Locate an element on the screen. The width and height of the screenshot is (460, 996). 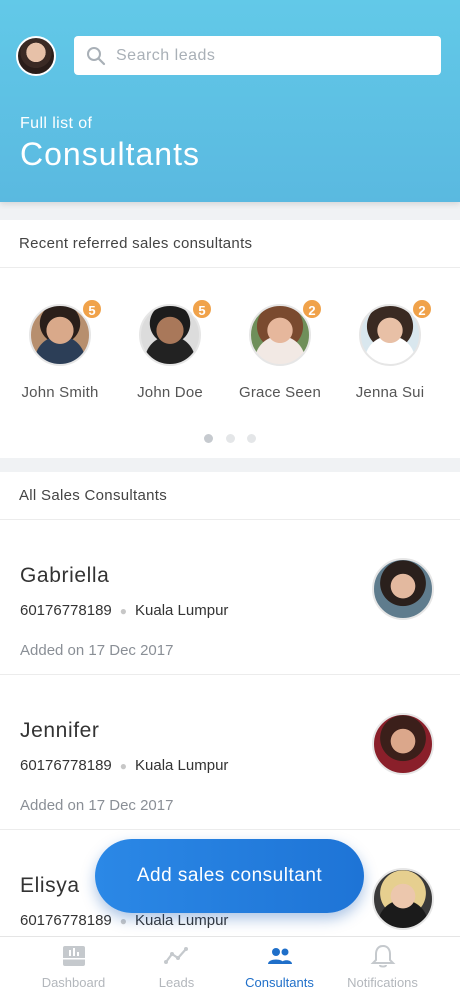
consultant-name: Elisya is located at coordinates (50, 885).